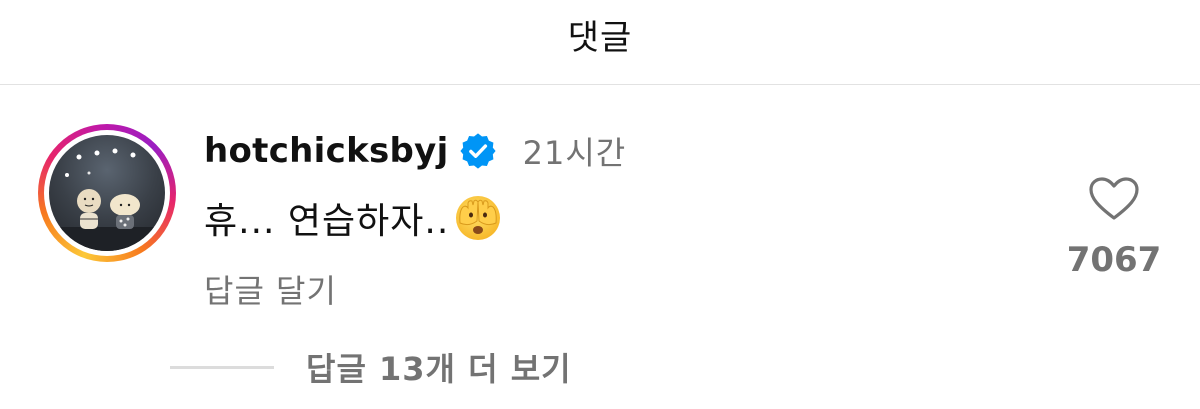 This screenshot has height=409, width=1200. Describe the element at coordinates (326, 151) in the screenshot. I see `username: hotchicksbyj` at that location.